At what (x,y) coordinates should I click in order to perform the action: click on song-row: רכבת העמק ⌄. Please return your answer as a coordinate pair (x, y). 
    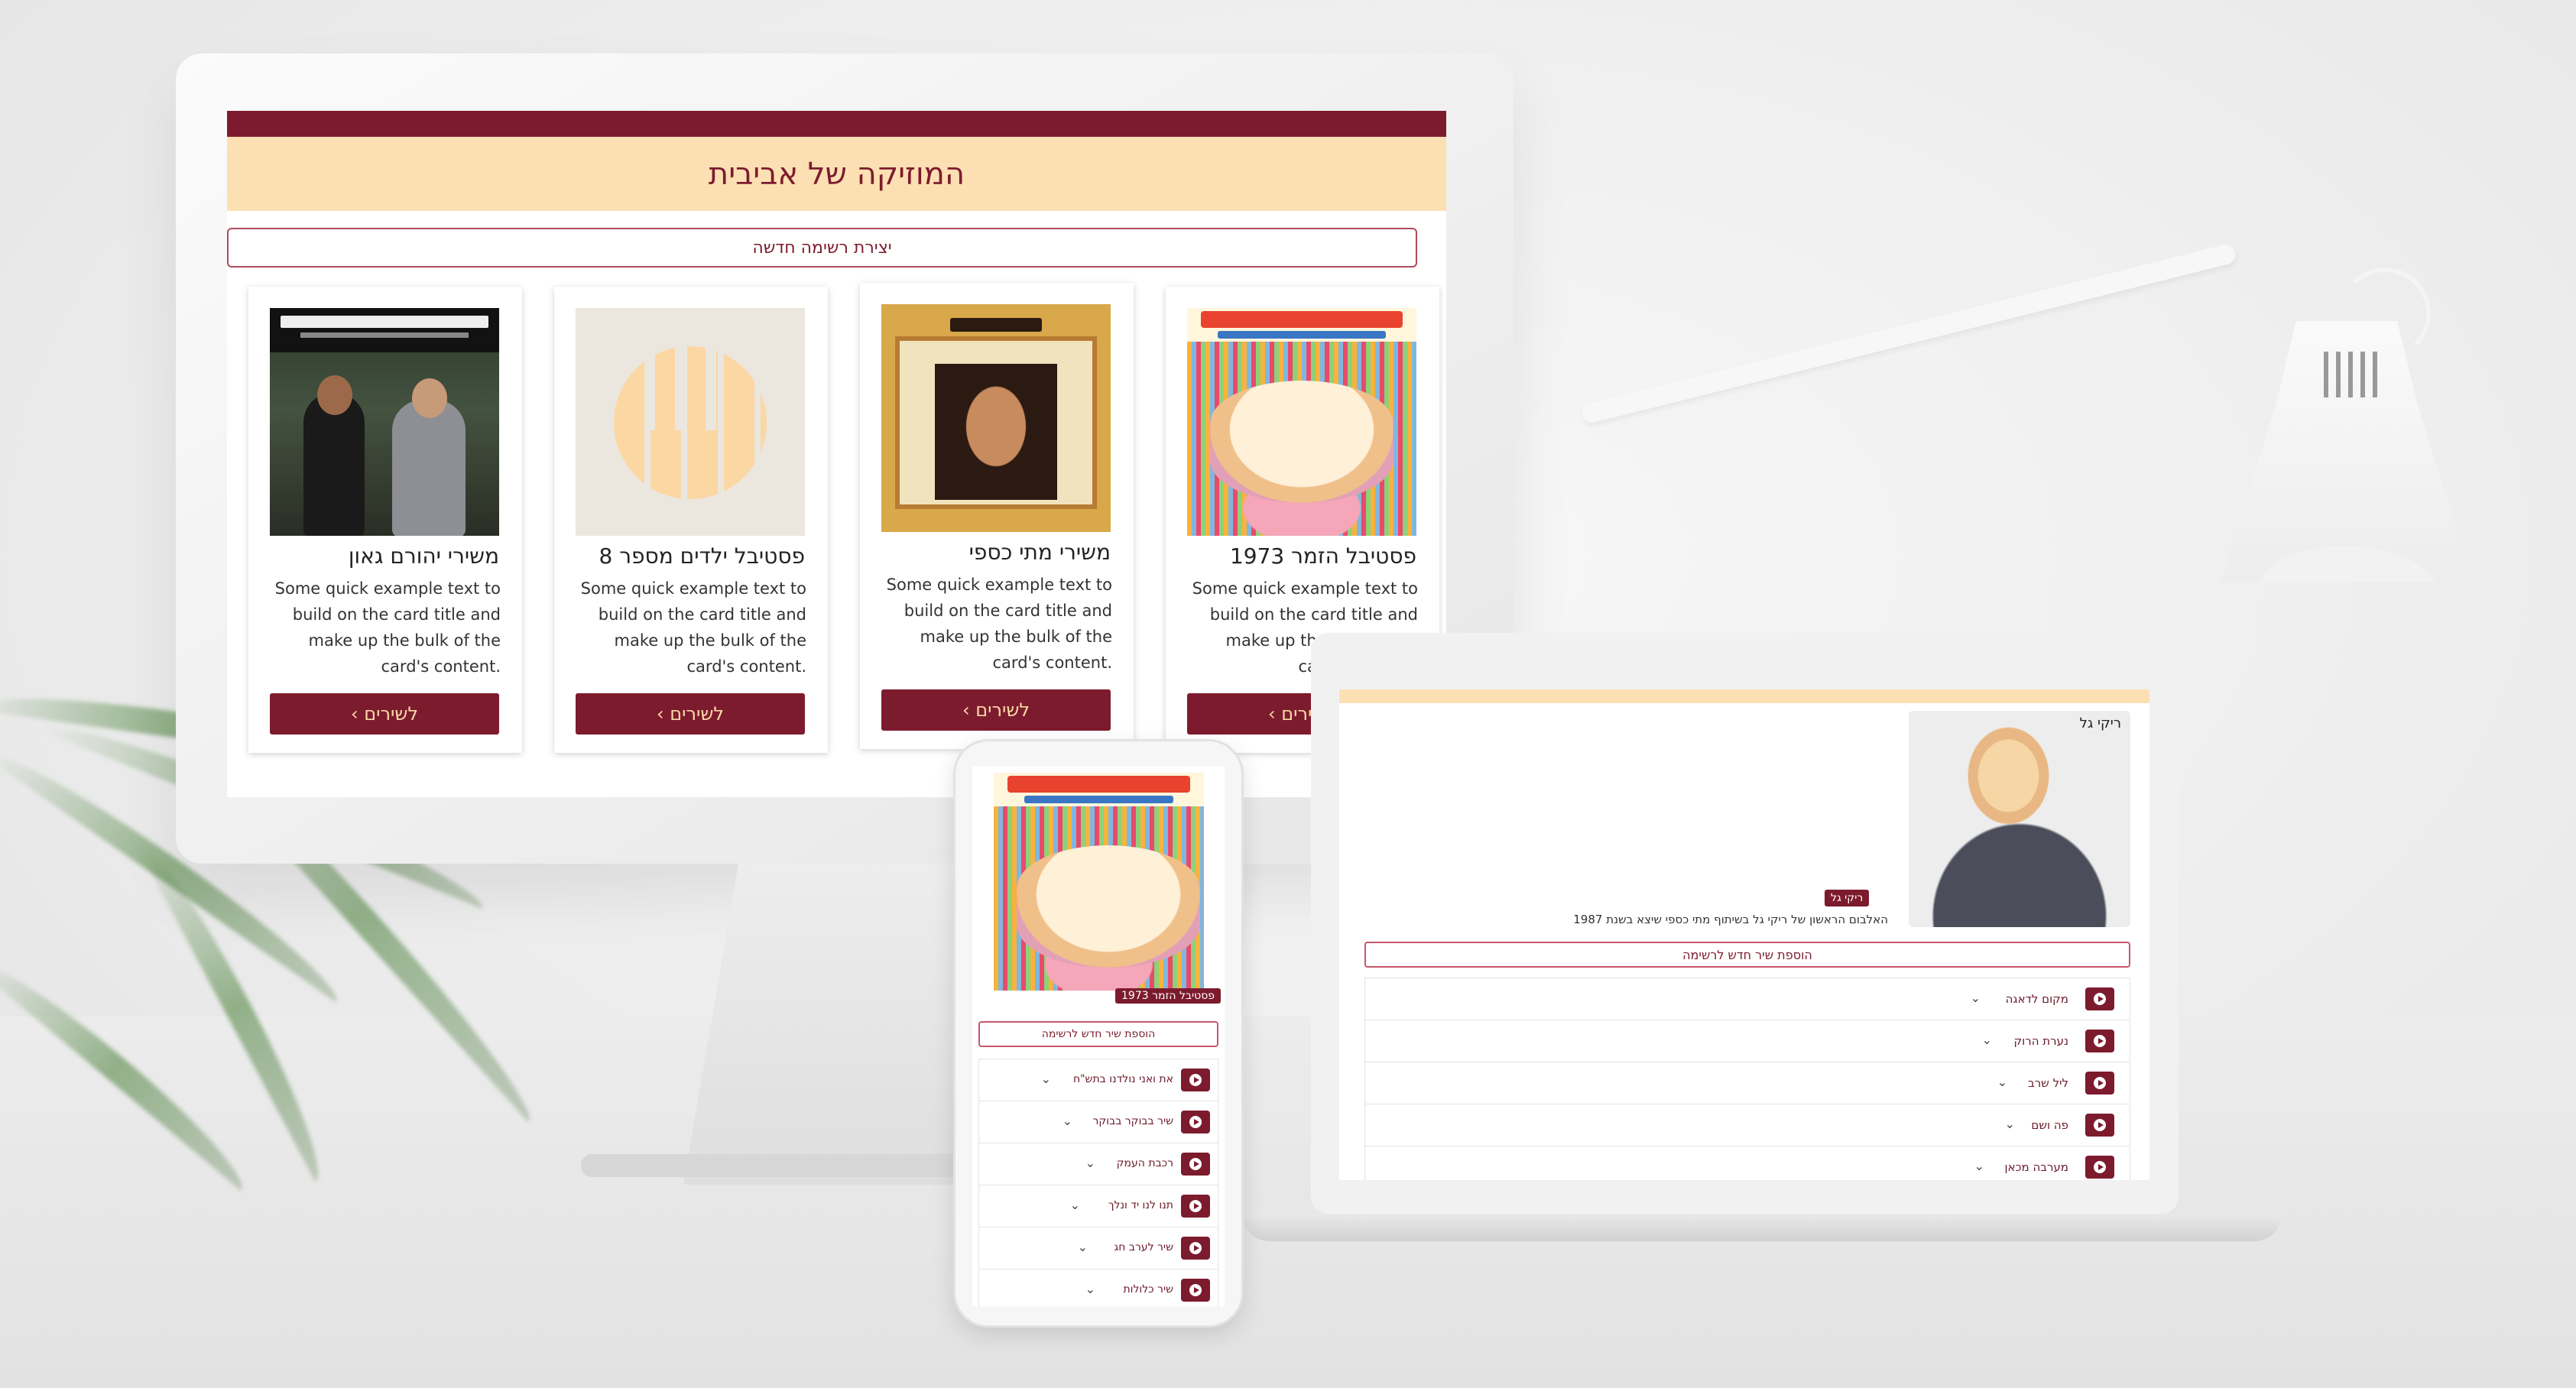
    Looking at the image, I should click on (1098, 1164).